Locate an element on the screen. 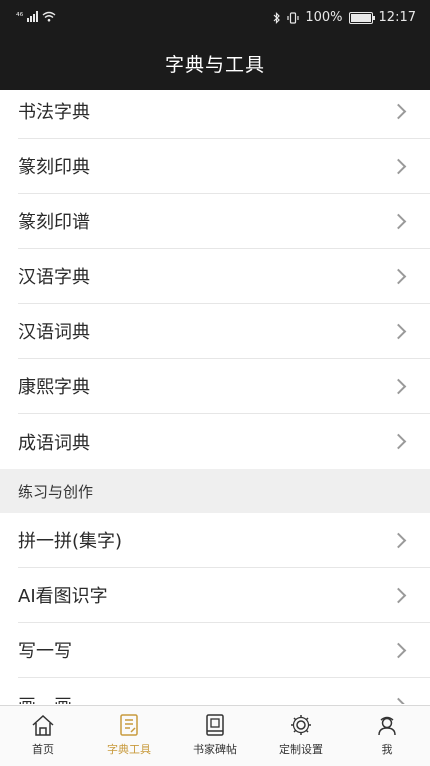 Image resolution: width=430 pixels, height=766 pixels. list-item-character-collage: 拼一拼(集字) is located at coordinates (224, 540).